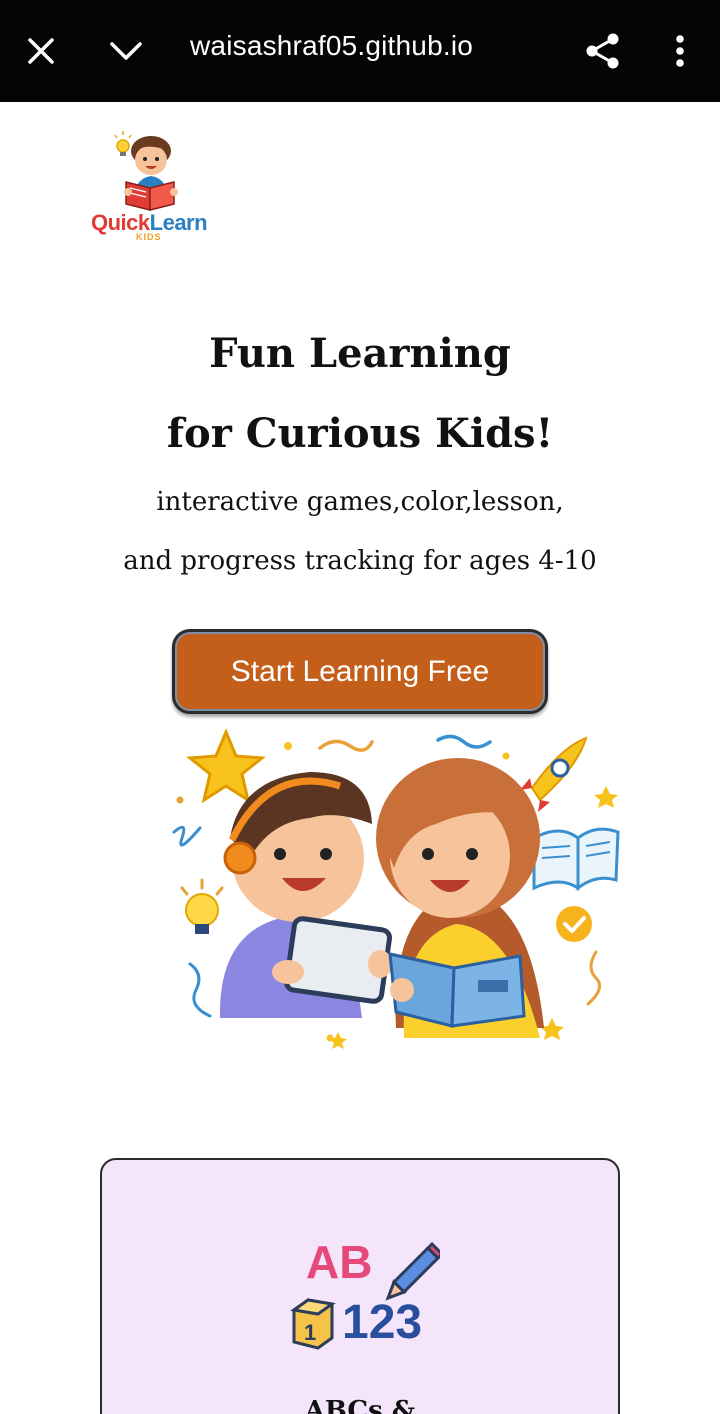 The height and width of the screenshot is (1414, 720). Describe the element at coordinates (360, 671) in the screenshot. I see `start-learning-button: Start Learning Free` at that location.